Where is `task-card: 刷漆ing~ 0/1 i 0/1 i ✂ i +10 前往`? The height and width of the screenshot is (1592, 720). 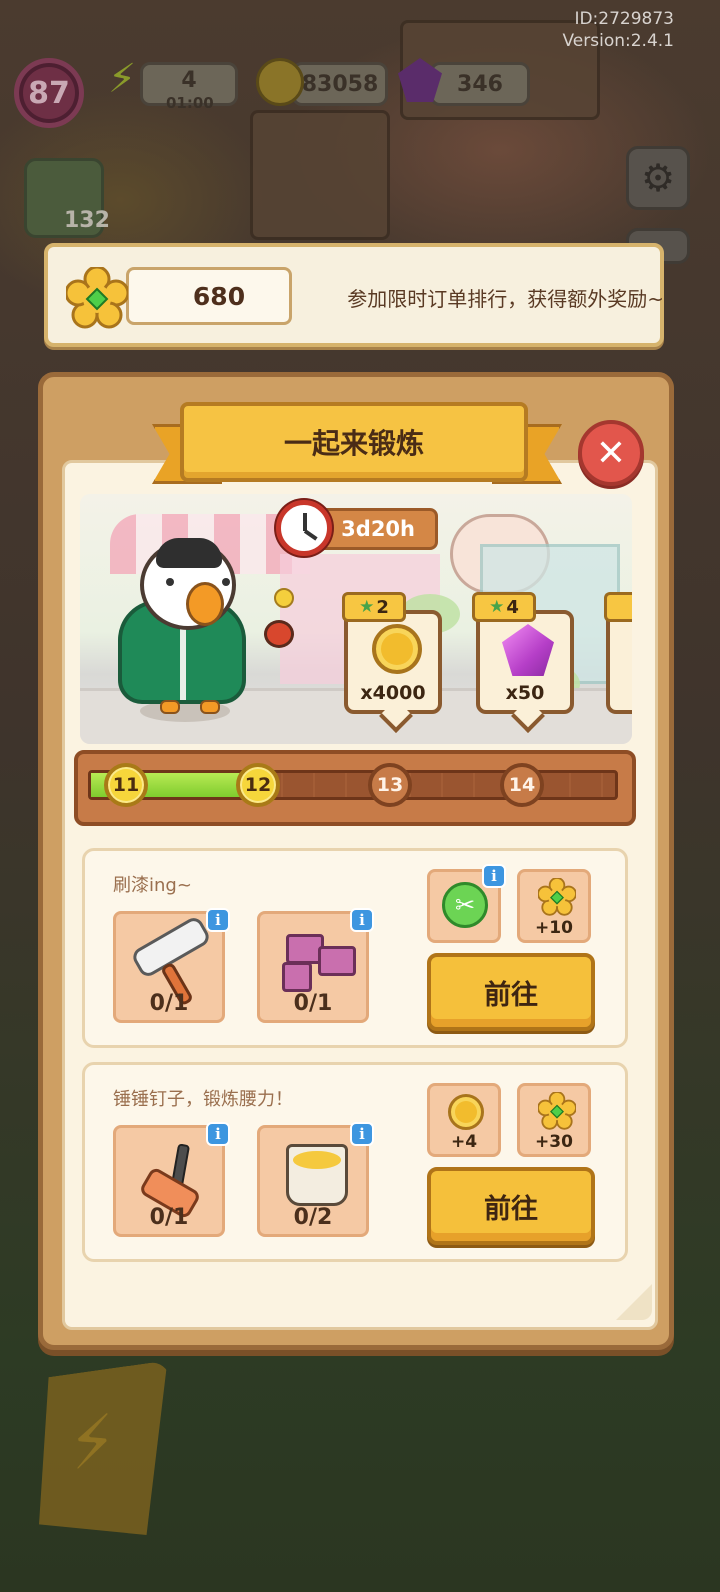 task-card: 刷漆ing~ 0/1 i 0/1 i ✂ i +10 前往 is located at coordinates (355, 948).